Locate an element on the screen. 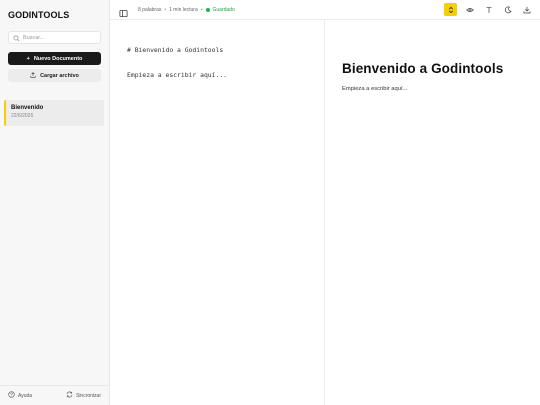 The width and height of the screenshot is (540, 405). new-document-label: Nuevo Documento is located at coordinates (58, 58).